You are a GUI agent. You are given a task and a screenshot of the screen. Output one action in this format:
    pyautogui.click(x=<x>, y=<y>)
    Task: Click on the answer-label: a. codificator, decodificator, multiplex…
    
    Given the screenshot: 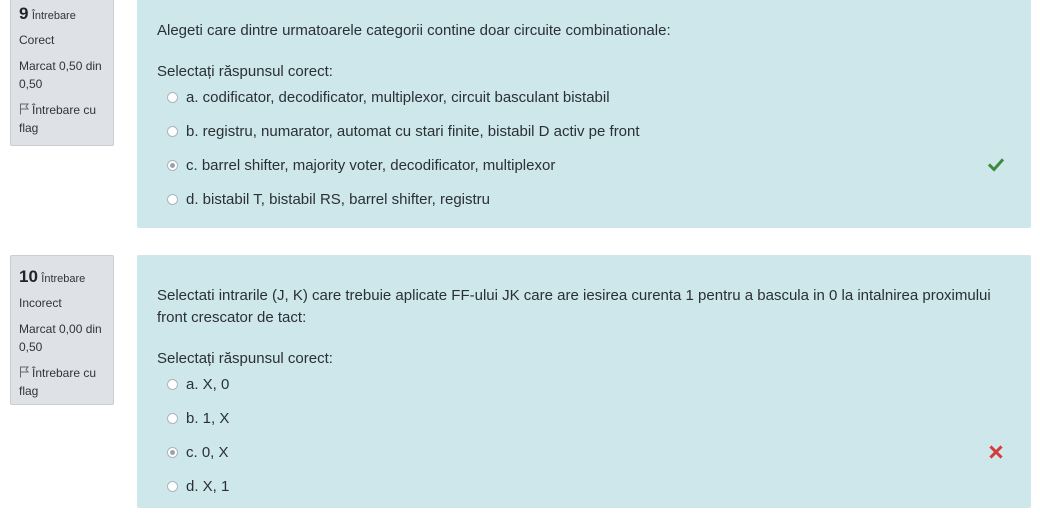 What is the action you would take?
    pyautogui.click(x=398, y=97)
    